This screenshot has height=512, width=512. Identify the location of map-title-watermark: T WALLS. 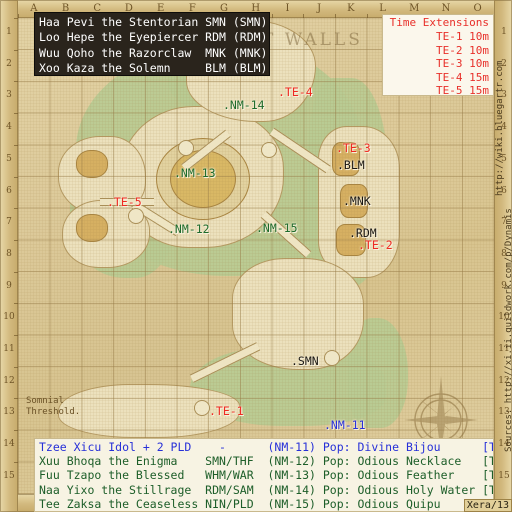
(312, 40).